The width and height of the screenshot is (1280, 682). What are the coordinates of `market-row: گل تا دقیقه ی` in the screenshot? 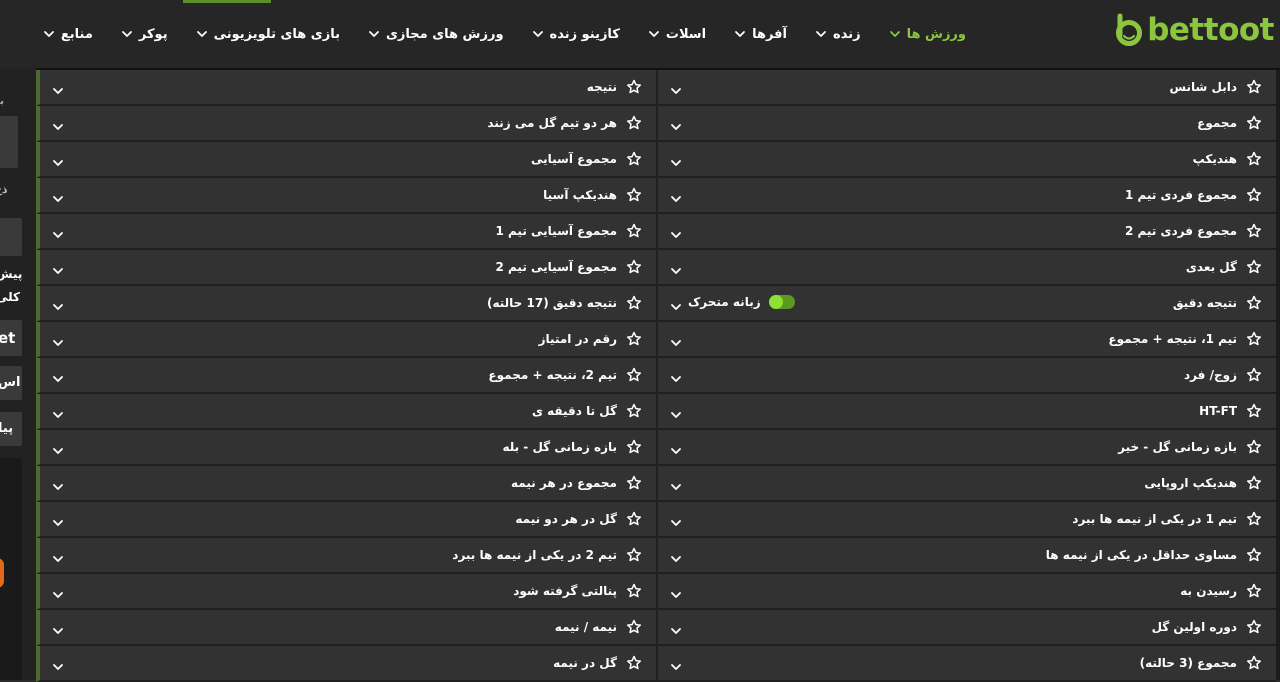 It's located at (346, 412).